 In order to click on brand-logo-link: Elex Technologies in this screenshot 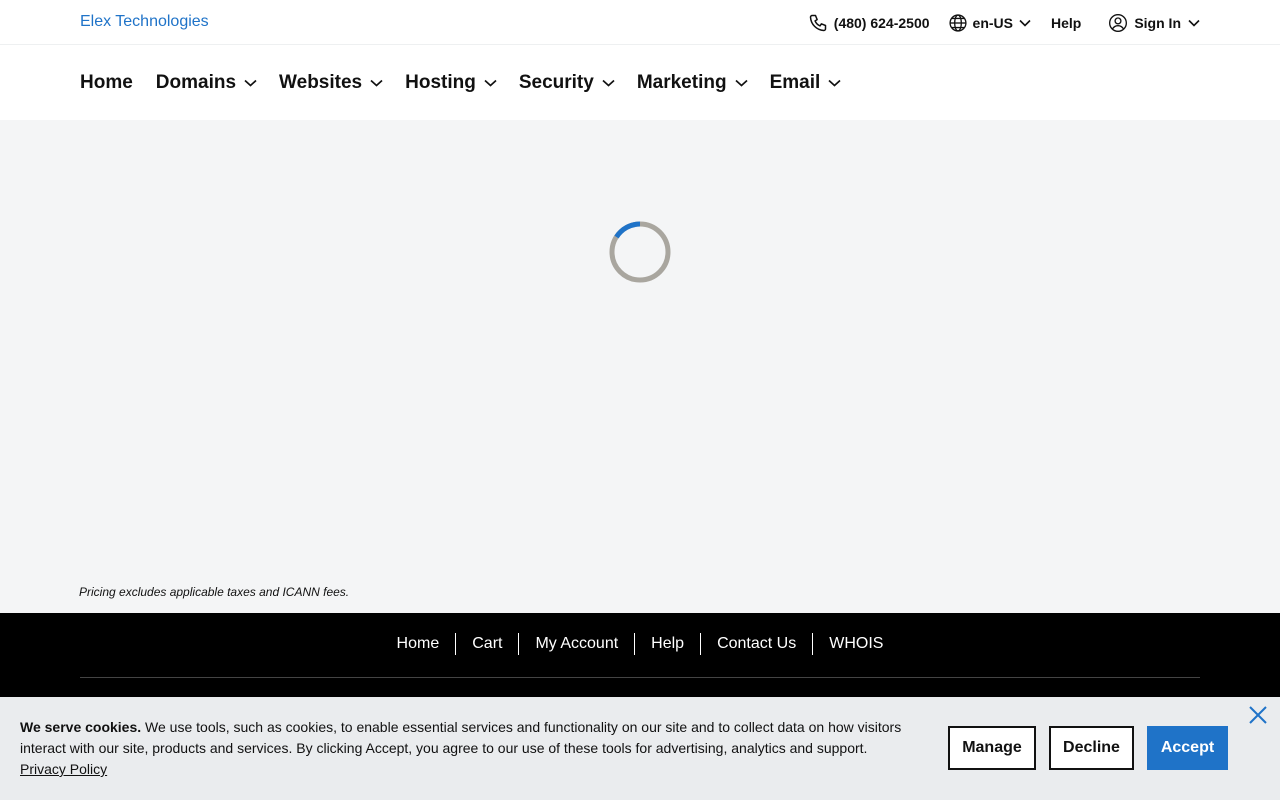, I will do `click(144, 22)`.